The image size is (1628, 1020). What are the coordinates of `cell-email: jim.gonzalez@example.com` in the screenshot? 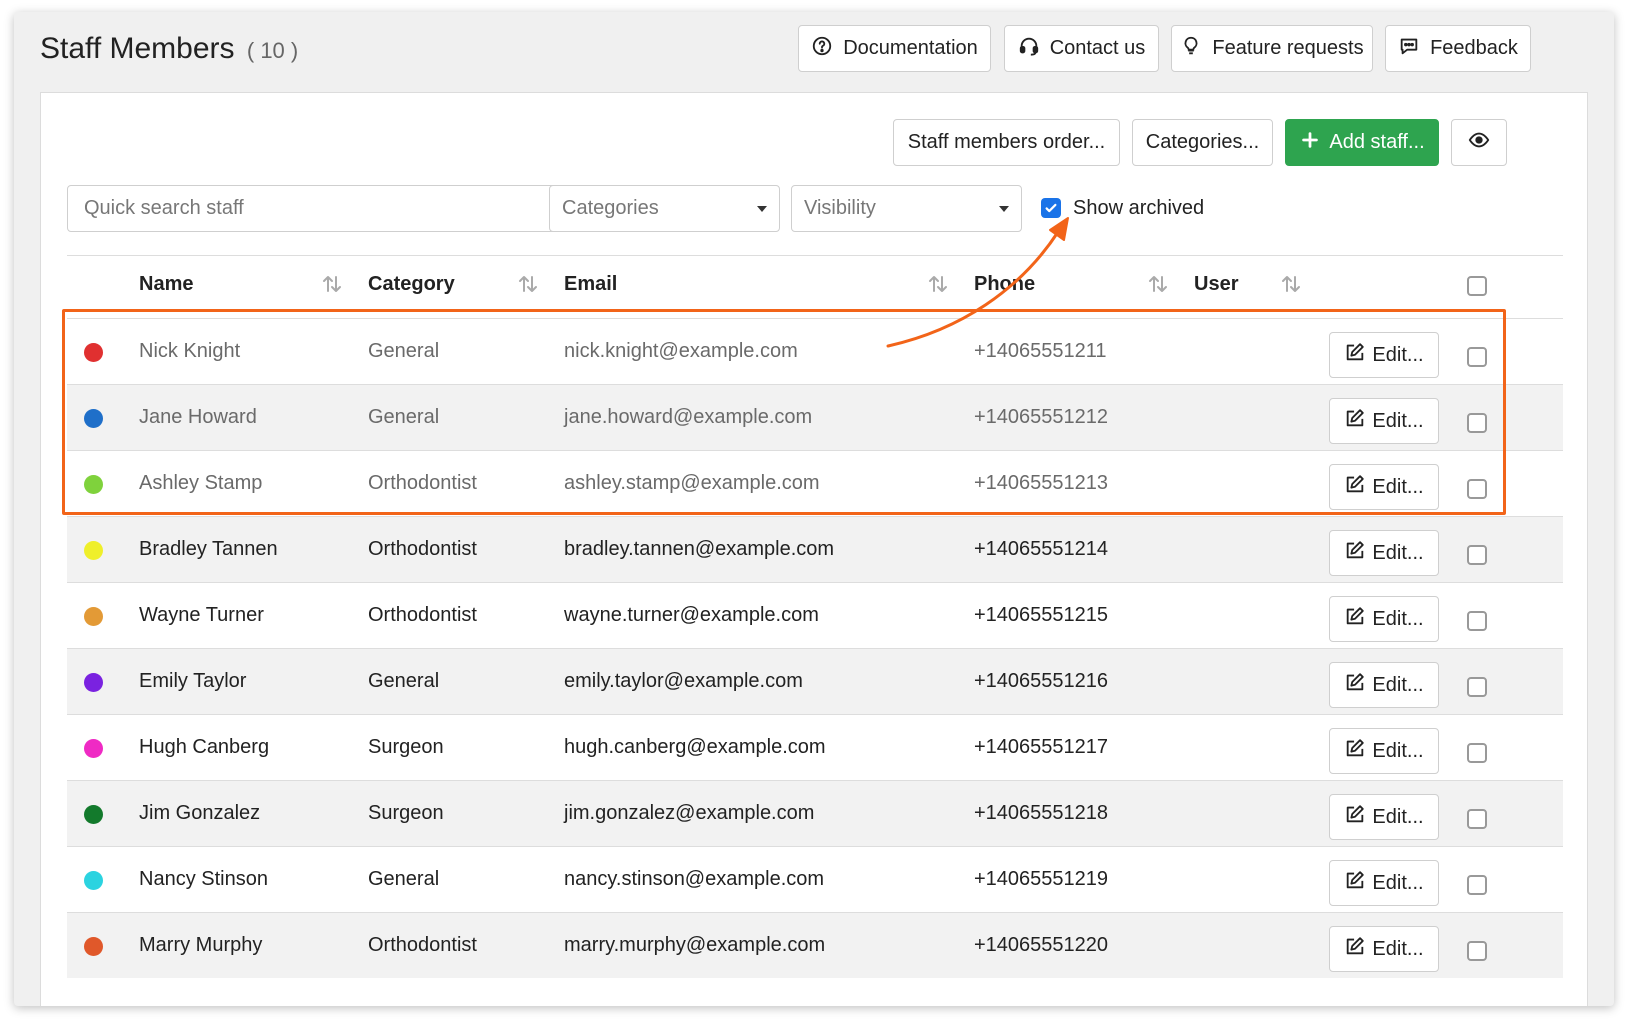 It's located at (689, 813).